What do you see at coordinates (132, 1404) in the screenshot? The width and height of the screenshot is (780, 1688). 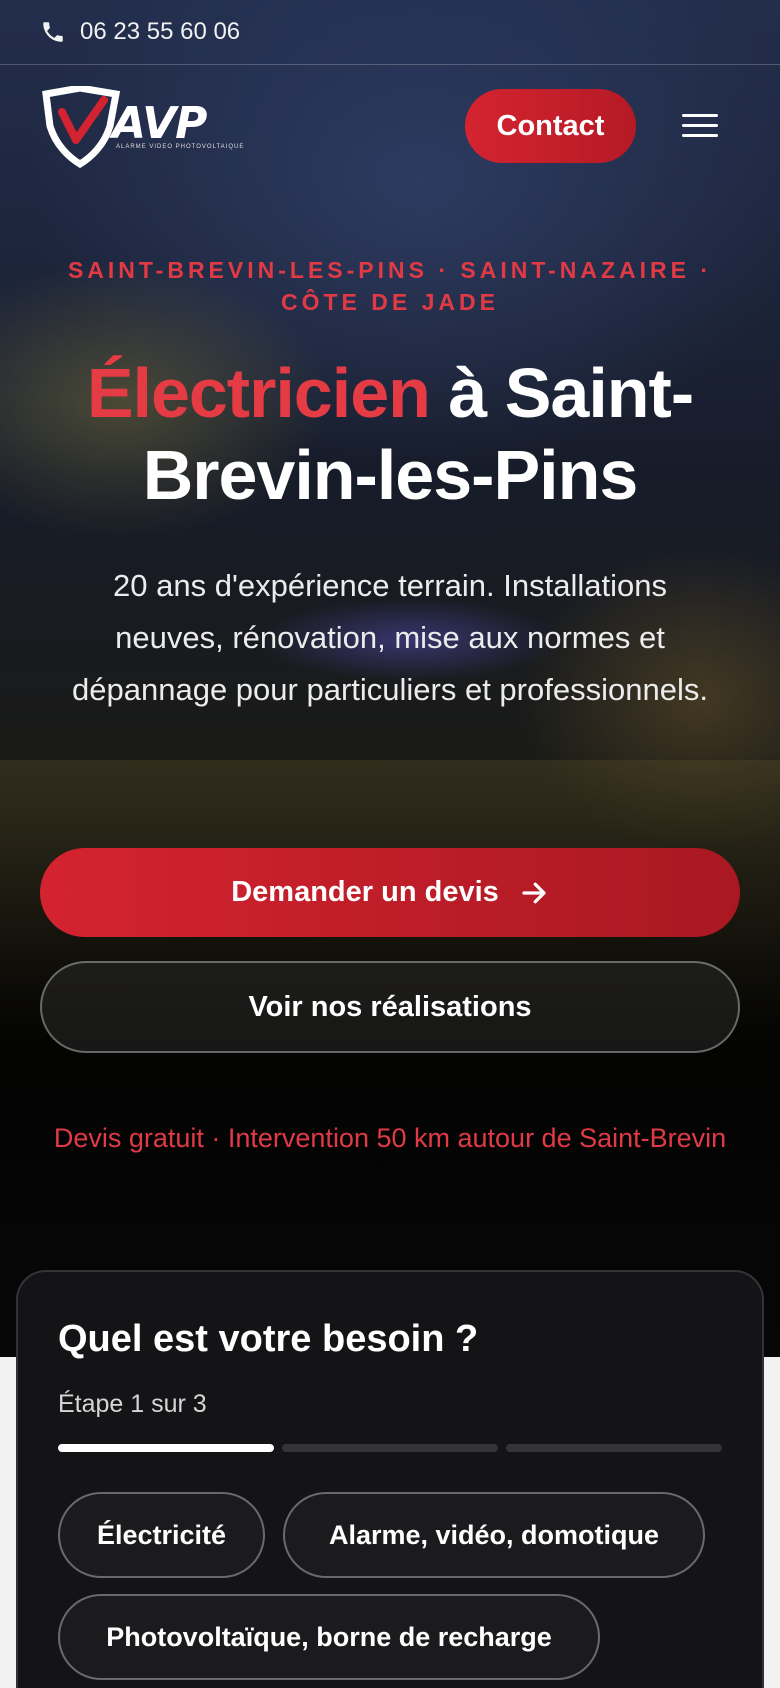 I see `form-step-indicator: Étape 1 sur 3` at bounding box center [132, 1404].